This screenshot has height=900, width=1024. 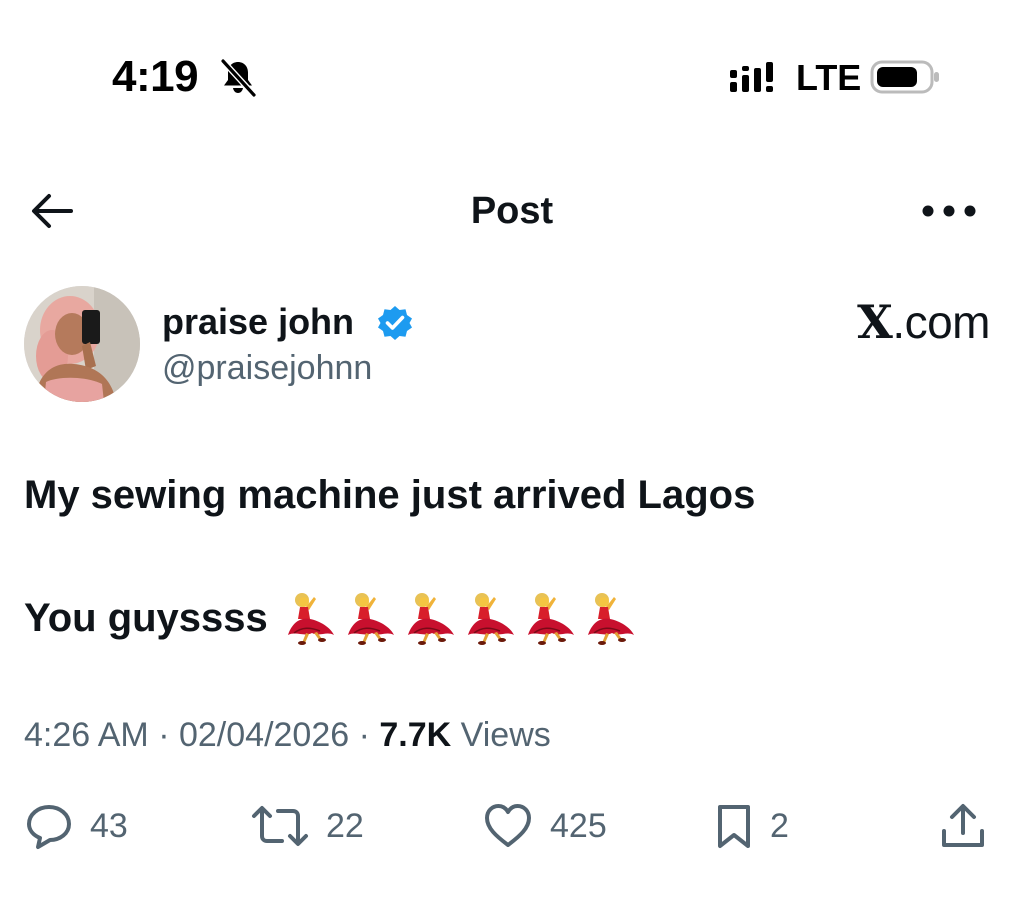 What do you see at coordinates (395, 323) in the screenshot?
I see `verified-badge-icon` at bounding box center [395, 323].